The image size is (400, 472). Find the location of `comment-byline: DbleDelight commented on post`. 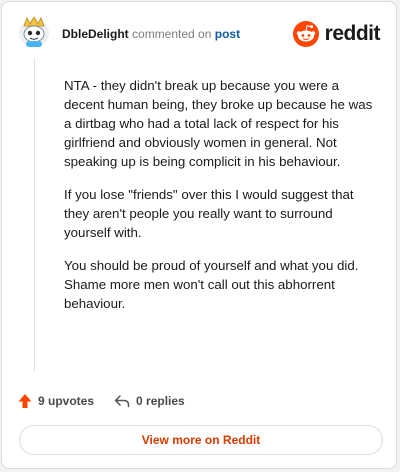

comment-byline: DbleDelight commented on post is located at coordinates (151, 34).